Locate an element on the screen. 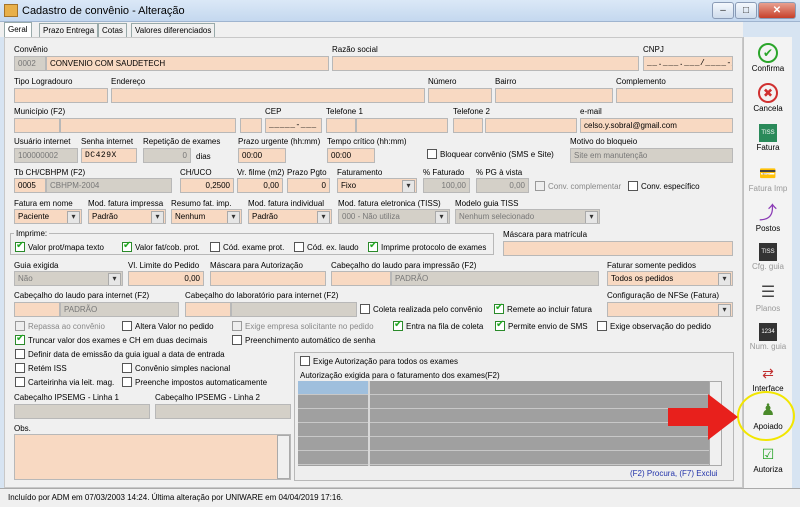  autorizacao-grid is located at coordinates (503, 423).